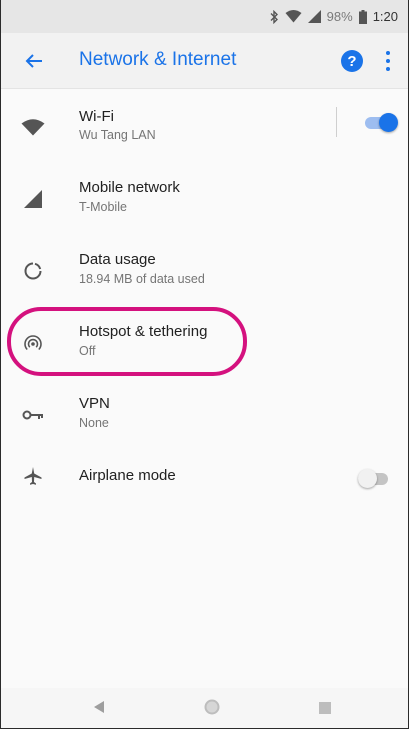  I want to click on nav-recents-icon, so click(325, 708).